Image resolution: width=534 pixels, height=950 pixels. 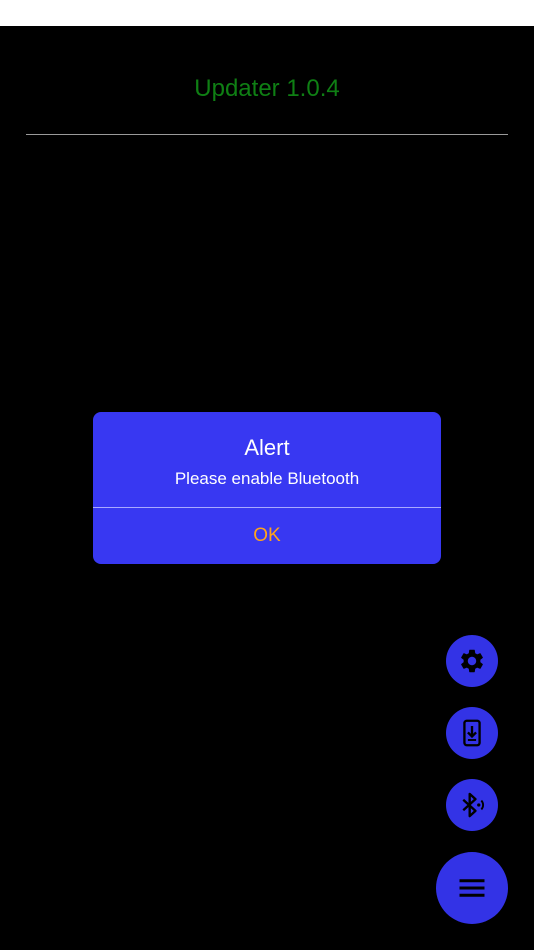 What do you see at coordinates (267, 447) in the screenshot?
I see `alert-title: Alert` at bounding box center [267, 447].